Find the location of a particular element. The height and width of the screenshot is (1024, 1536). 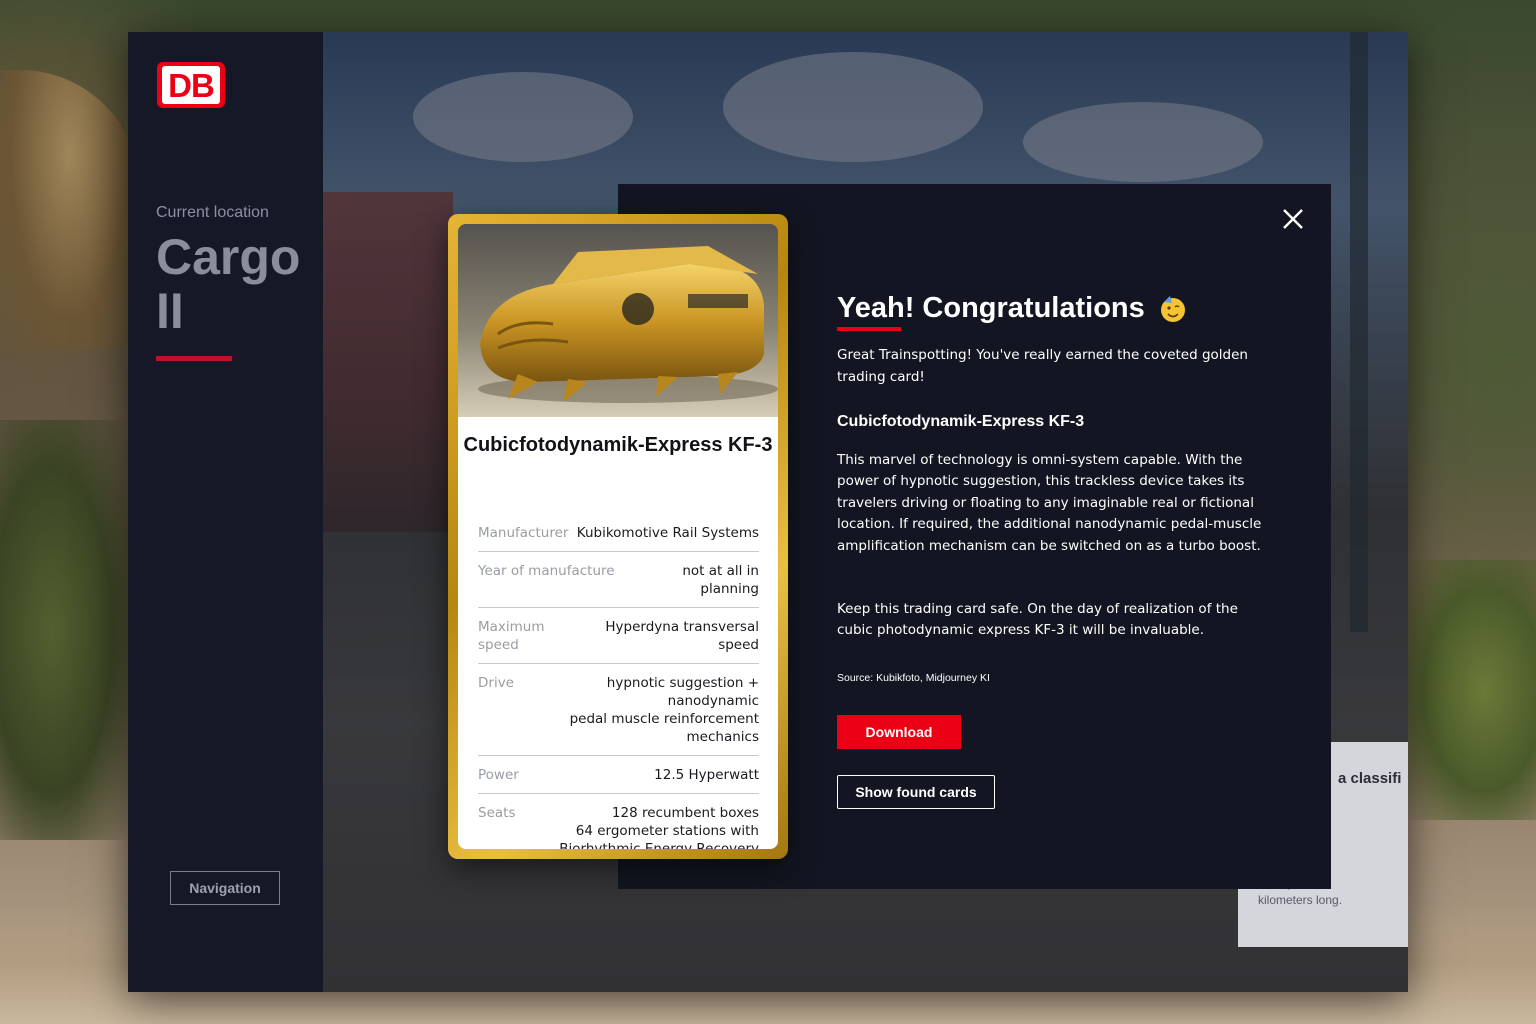

spec-row-power: Power 12.5 Hyperwatt is located at coordinates (618, 775).